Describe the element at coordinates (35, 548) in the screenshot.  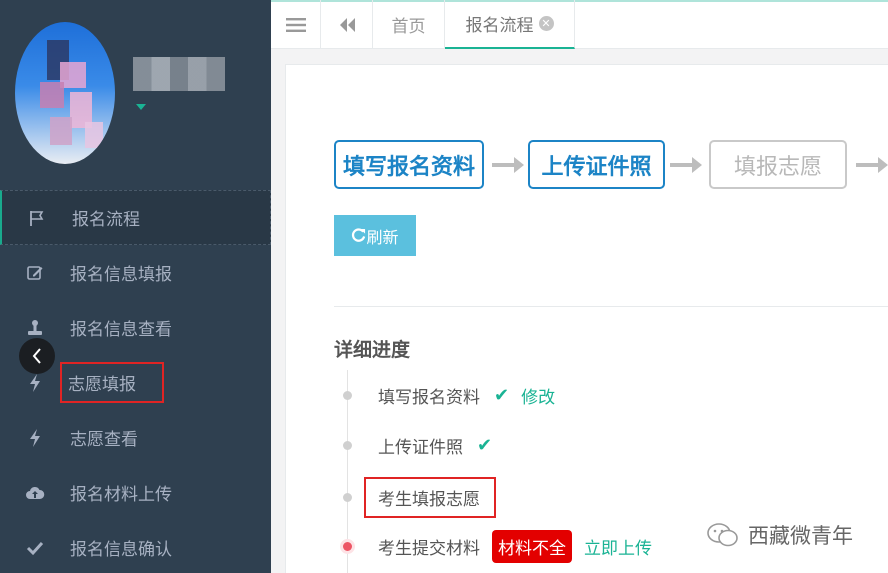
I see `check-icon` at that location.